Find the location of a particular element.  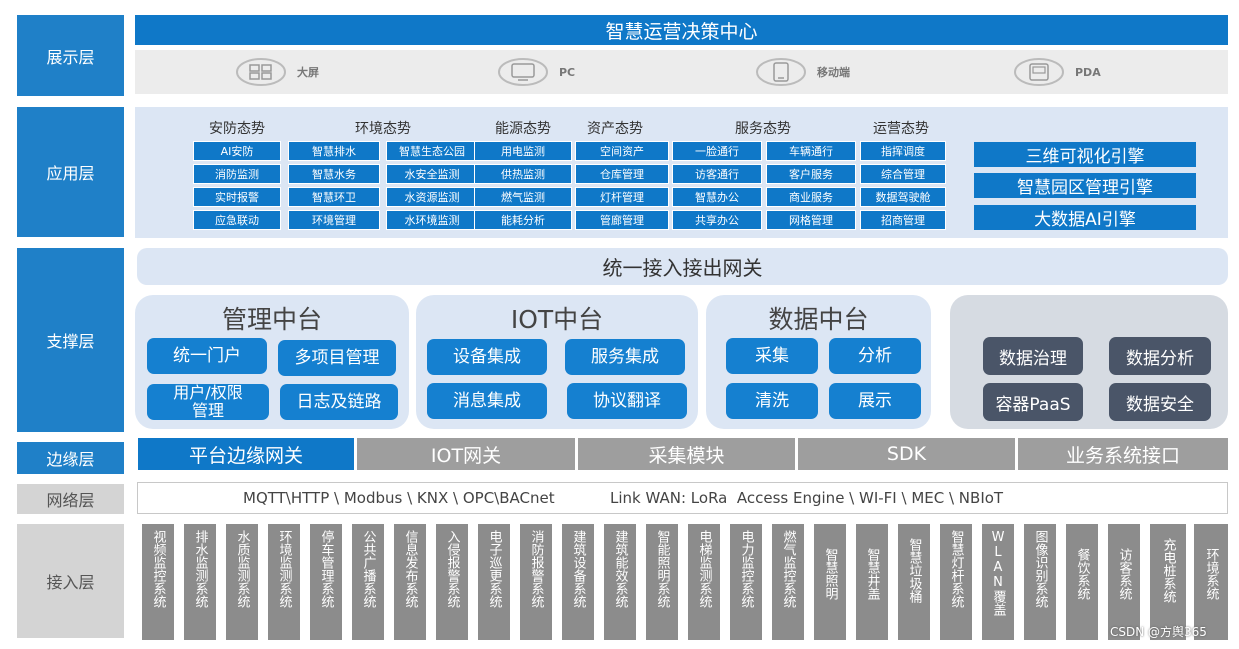

collect-button: 采集 is located at coordinates (772, 356).